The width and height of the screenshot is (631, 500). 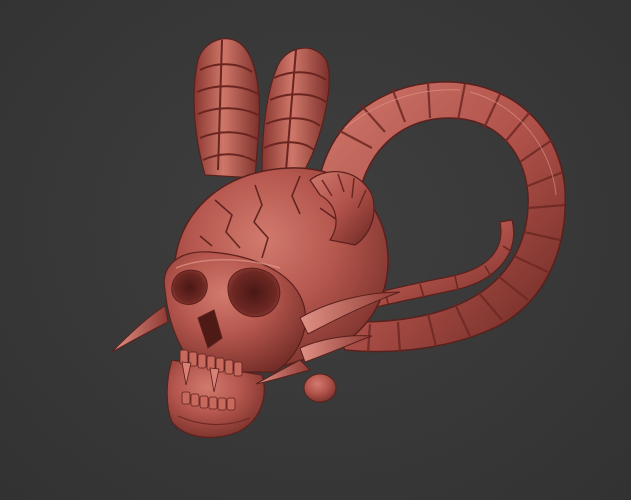 What do you see at coordinates (295, 114) in the screenshot?
I see `ear-horn-right` at bounding box center [295, 114].